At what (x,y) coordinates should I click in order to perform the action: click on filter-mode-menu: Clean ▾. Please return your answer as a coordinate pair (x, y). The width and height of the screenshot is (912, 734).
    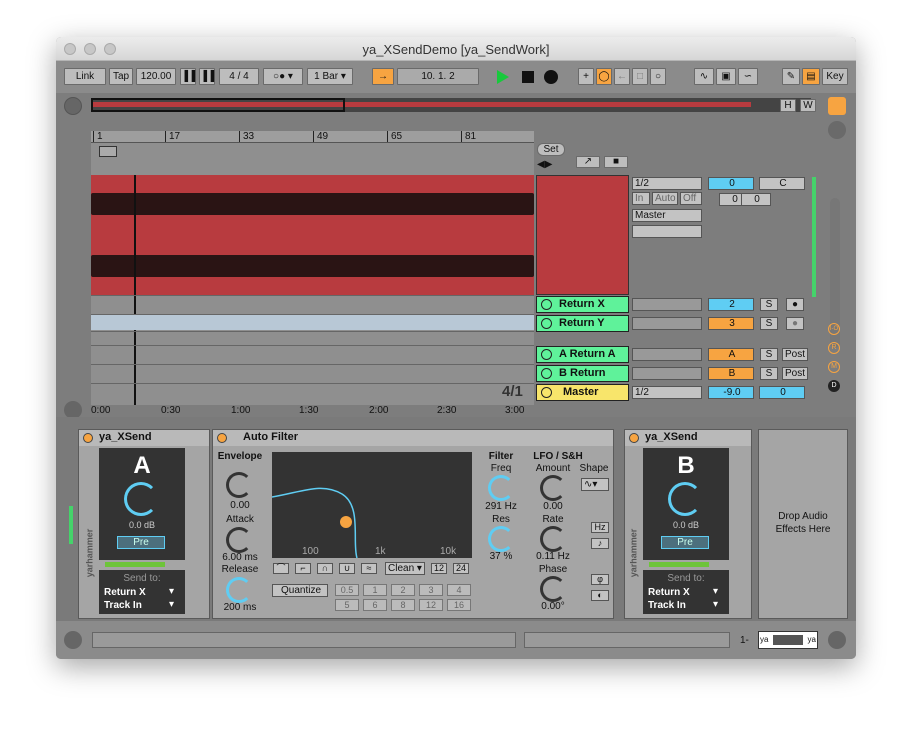
    Looking at the image, I should click on (405, 568).